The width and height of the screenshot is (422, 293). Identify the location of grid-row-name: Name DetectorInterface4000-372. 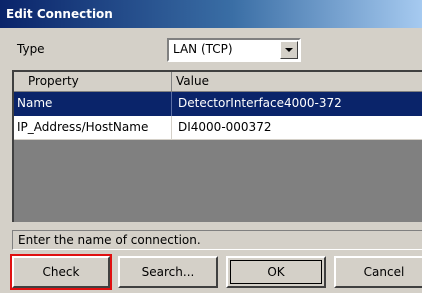
(218, 104).